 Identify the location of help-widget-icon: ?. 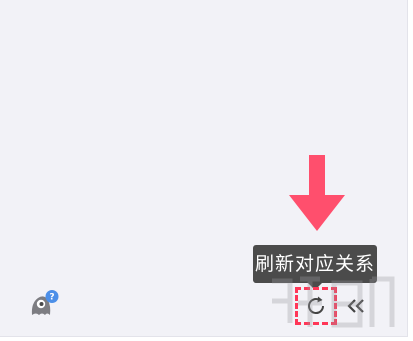
(45, 302).